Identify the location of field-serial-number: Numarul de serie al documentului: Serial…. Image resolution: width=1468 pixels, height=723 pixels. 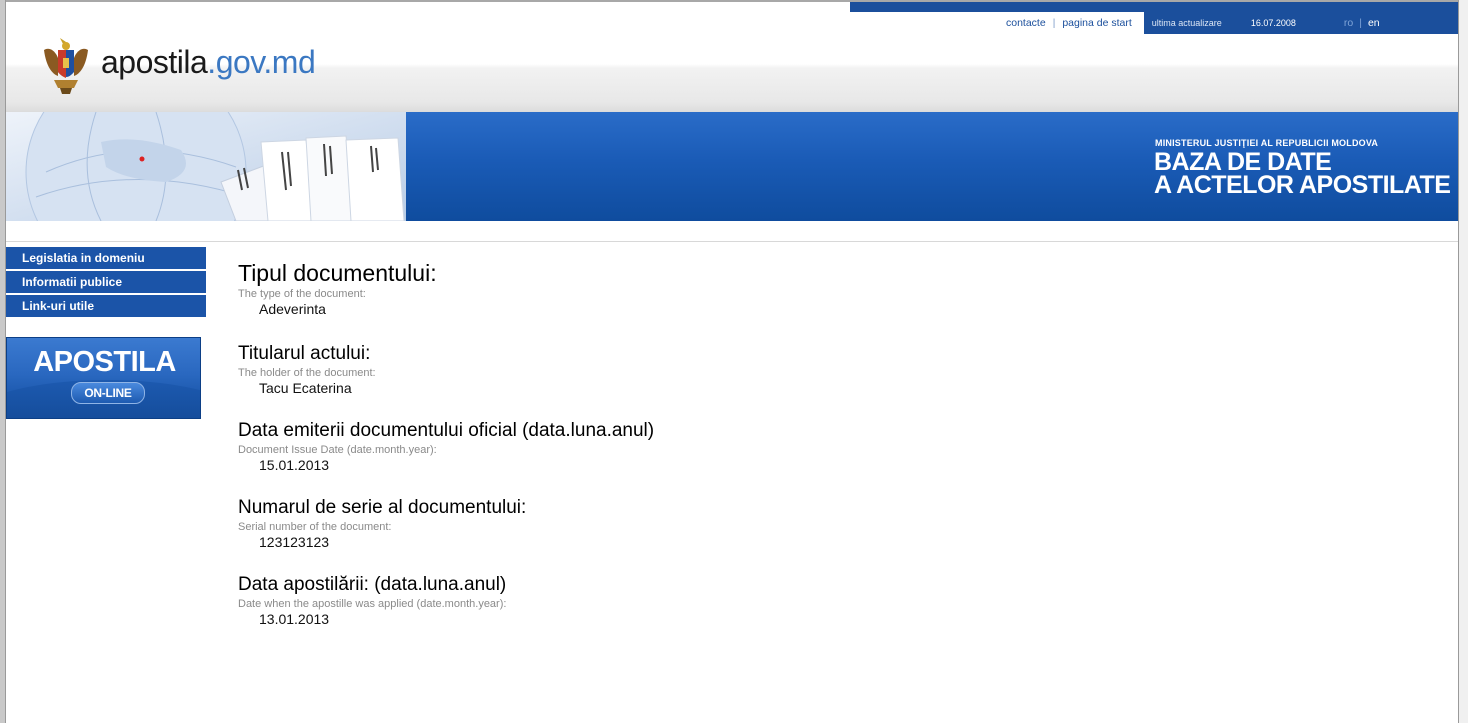
(588, 523).